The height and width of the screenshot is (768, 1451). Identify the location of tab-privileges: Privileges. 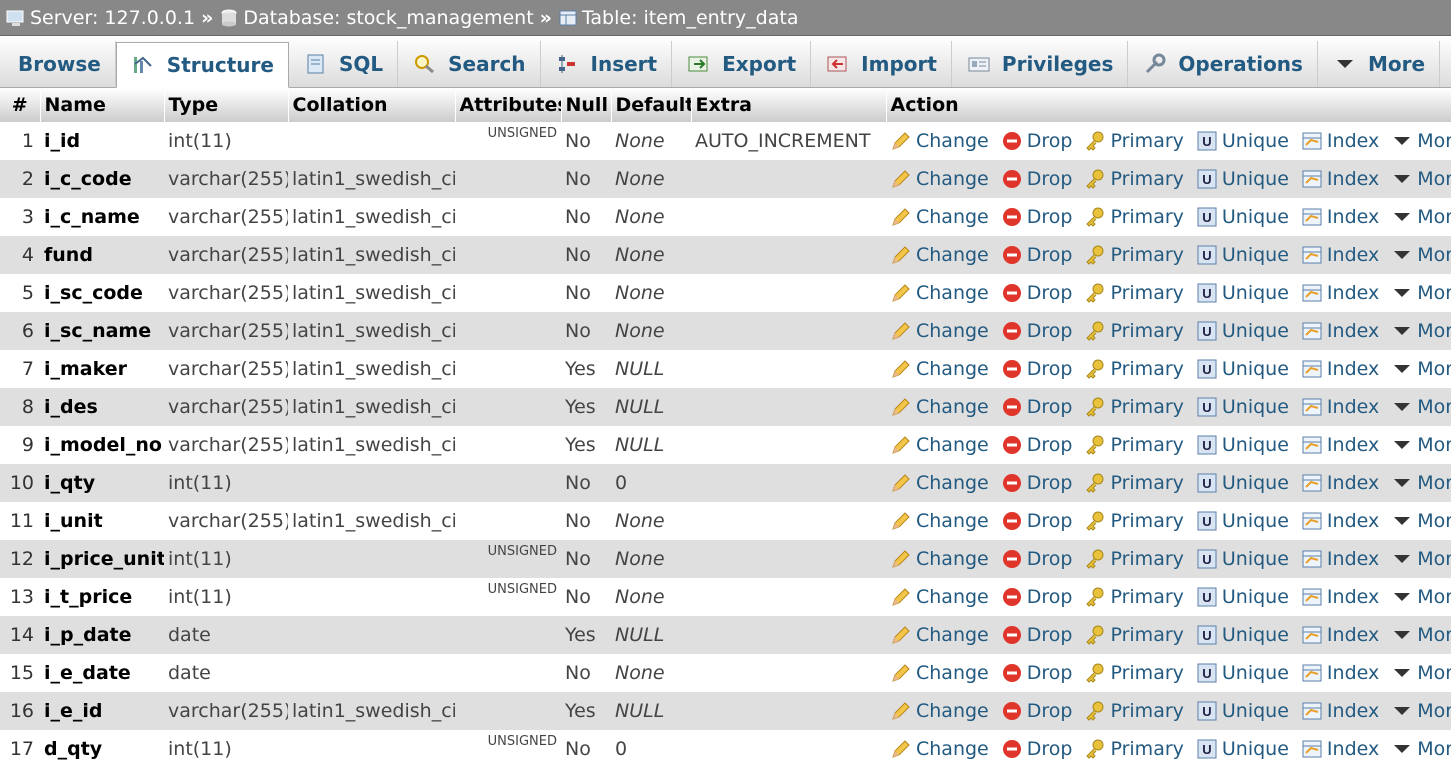
(1040, 64).